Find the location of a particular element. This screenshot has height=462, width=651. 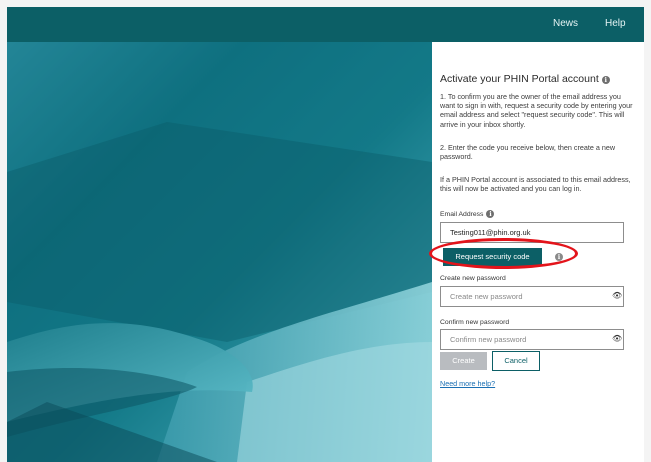

new-password-field: Create new password is located at coordinates (532, 296).